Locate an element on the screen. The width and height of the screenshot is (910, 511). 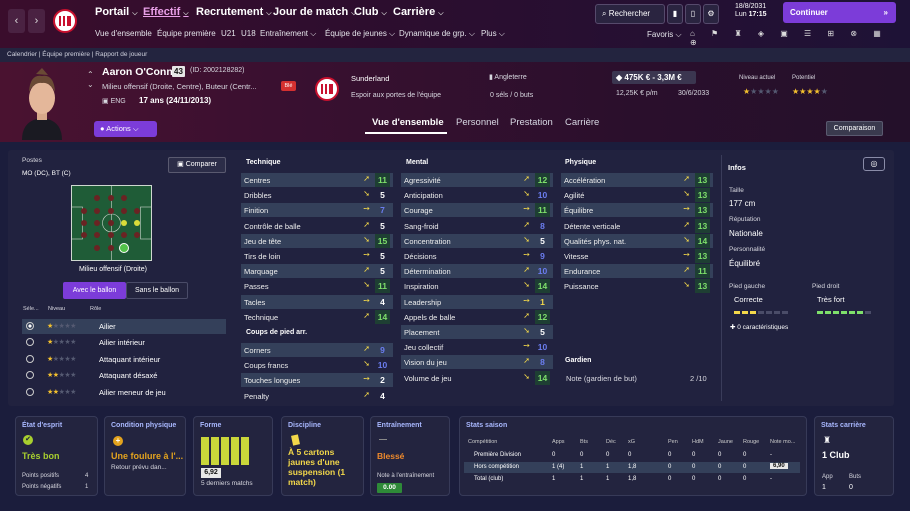
physique-attr-row: Endurance ➚ 11 is located at coordinates (637, 271).